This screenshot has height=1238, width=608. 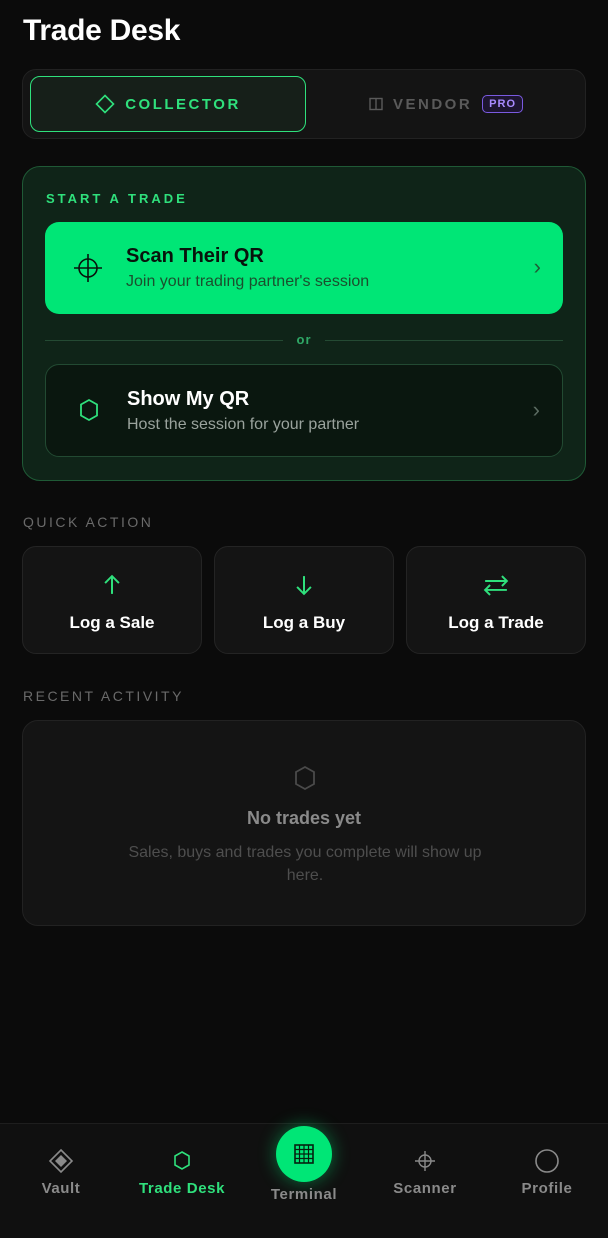 What do you see at coordinates (304, 622) in the screenshot?
I see `log-buy-label: Log a Buy` at bounding box center [304, 622].